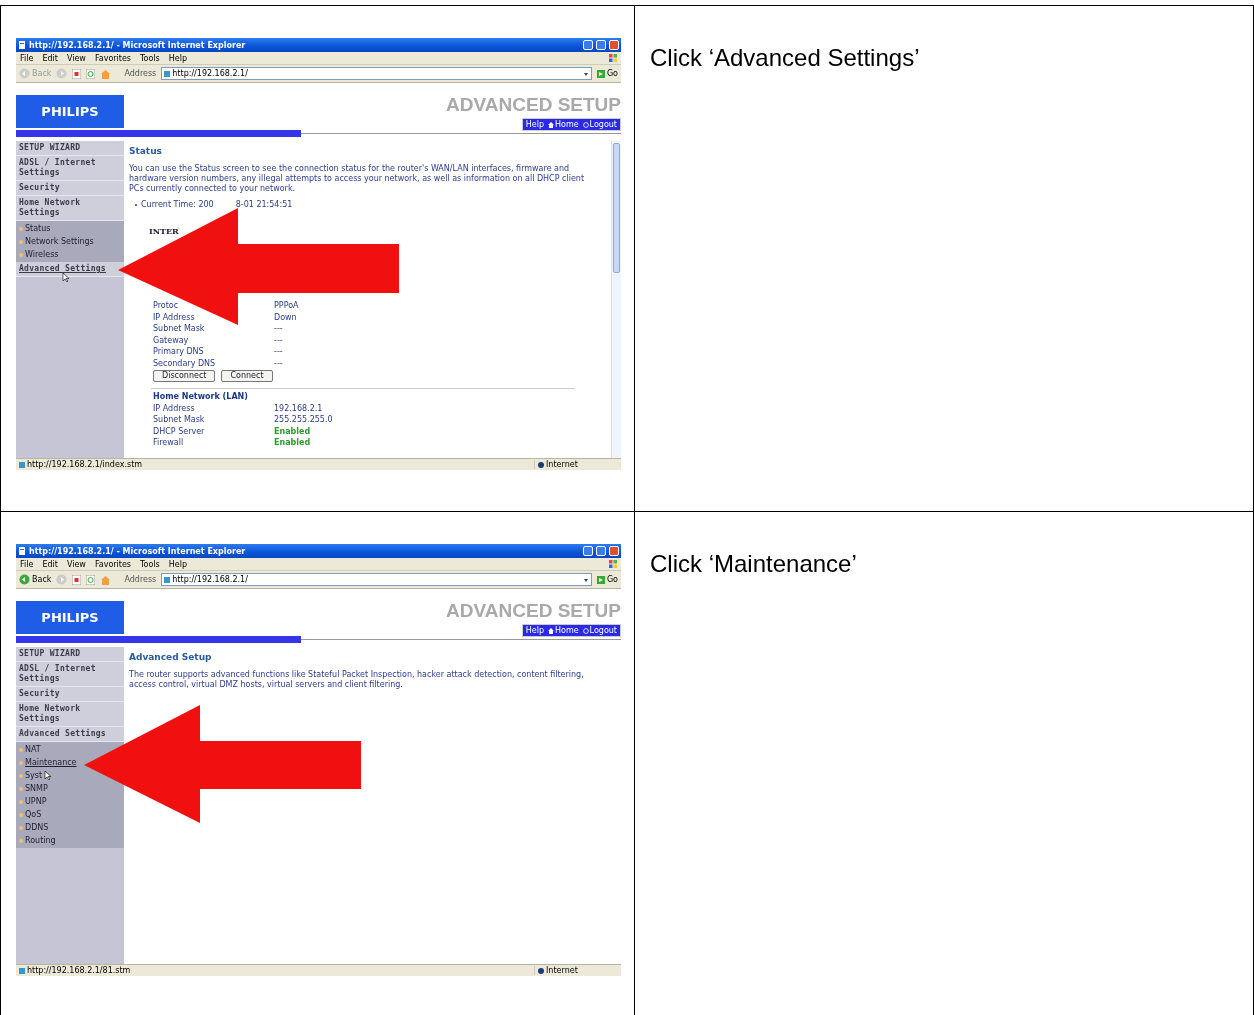 Image resolution: width=1254 pixels, height=1015 pixels. I want to click on row-label: Subnet Mask, so click(179, 420).